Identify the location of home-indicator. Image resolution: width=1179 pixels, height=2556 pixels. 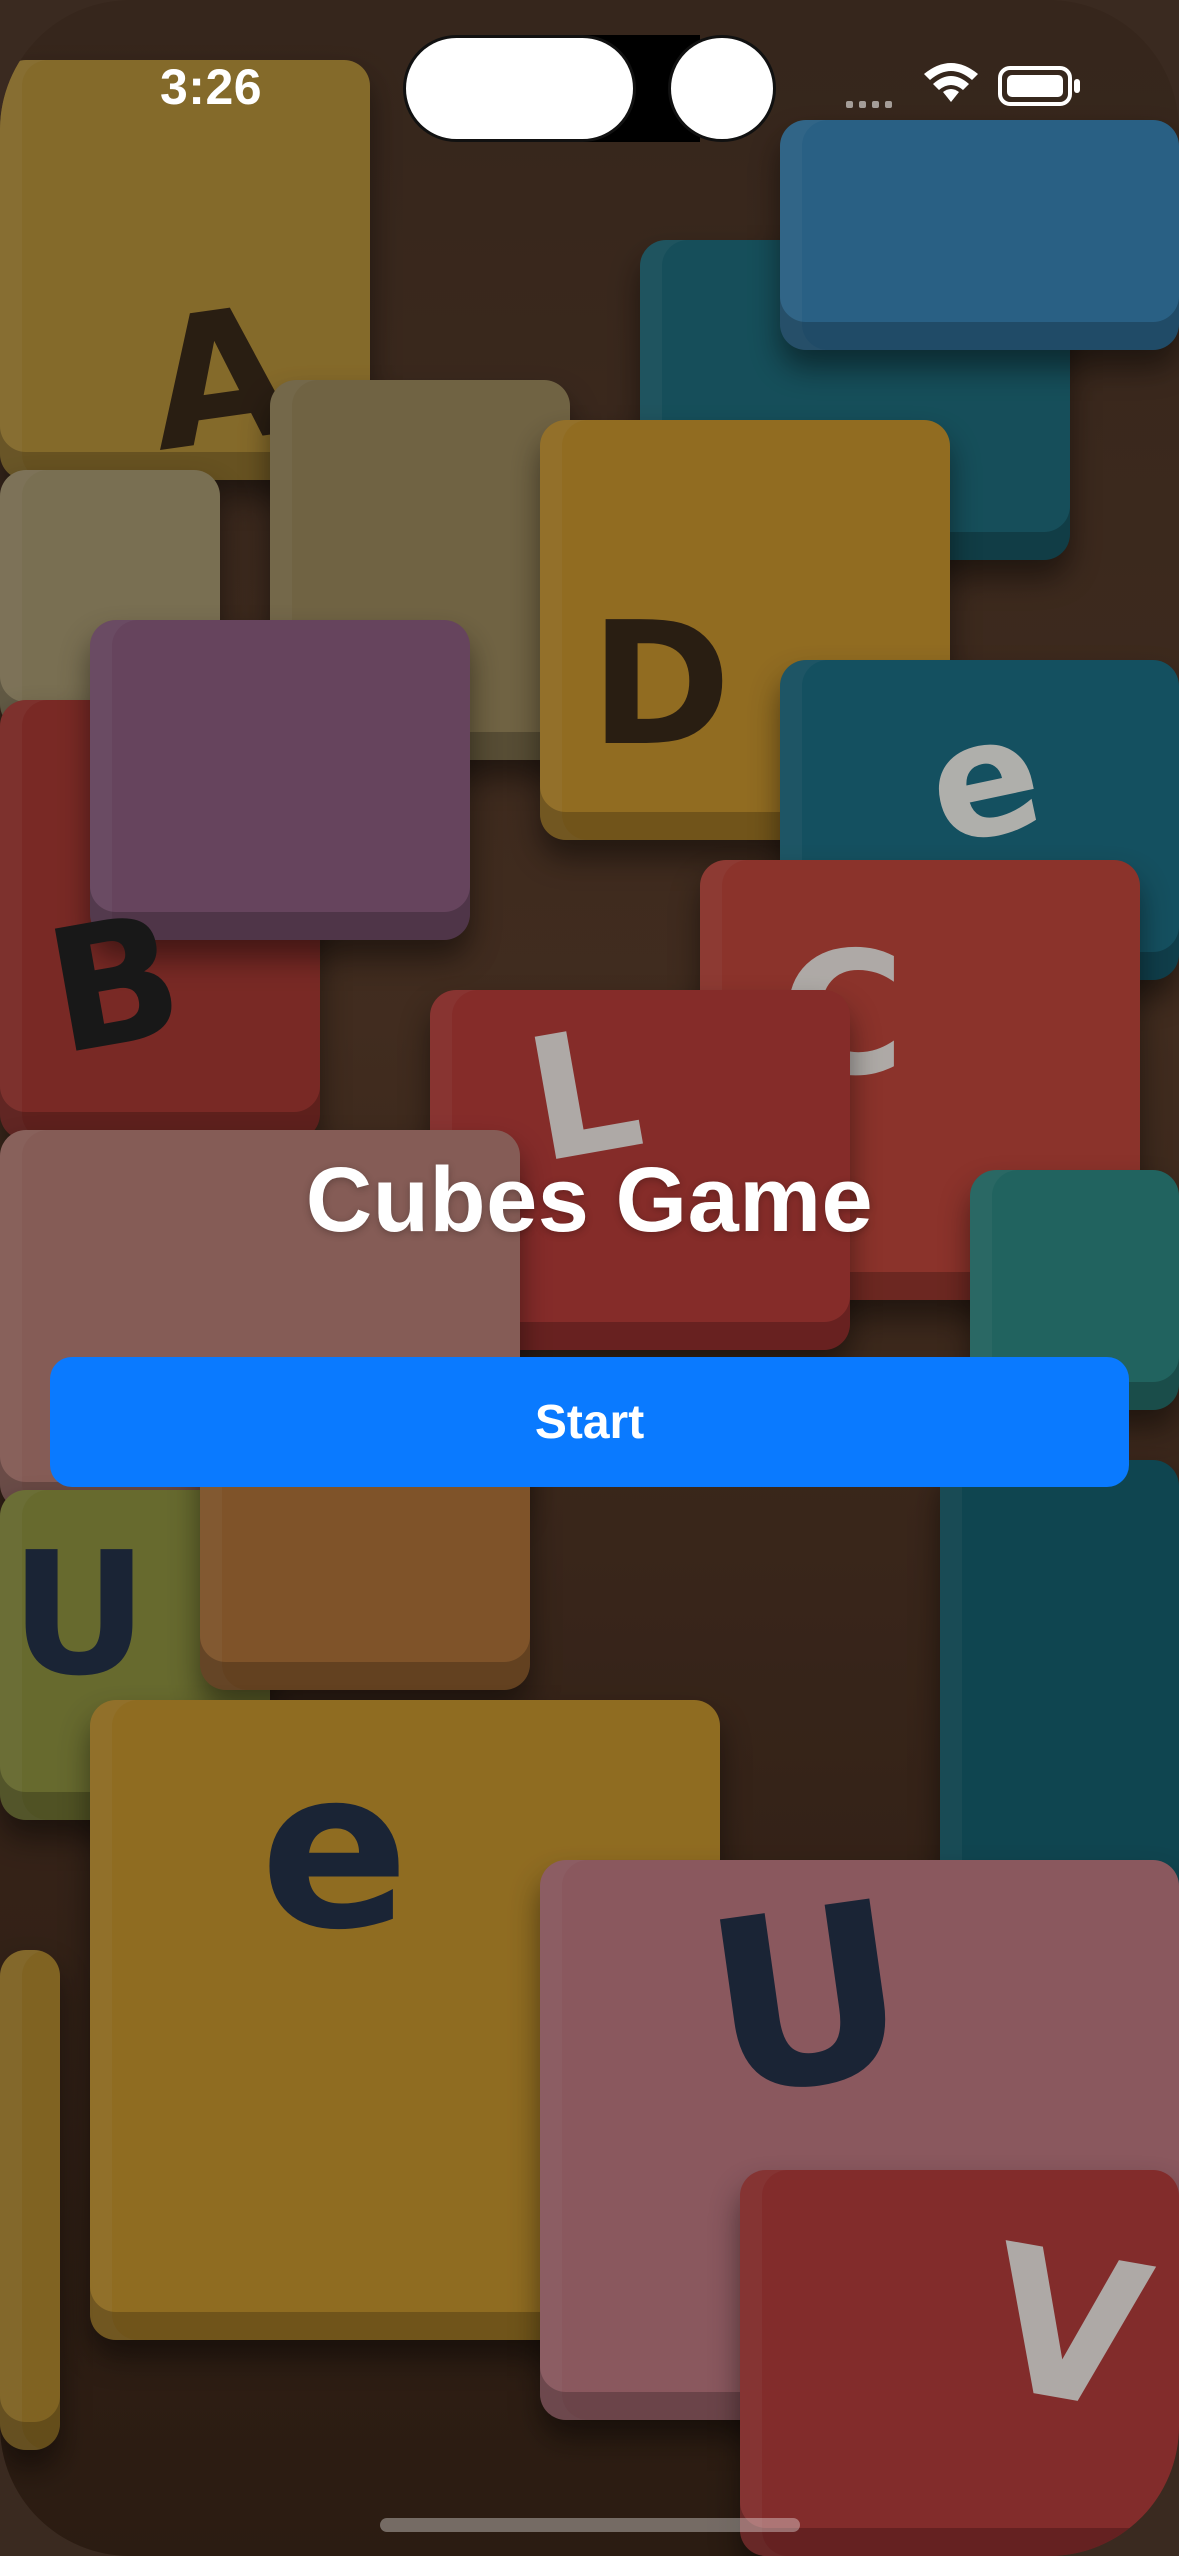
(590, 2525).